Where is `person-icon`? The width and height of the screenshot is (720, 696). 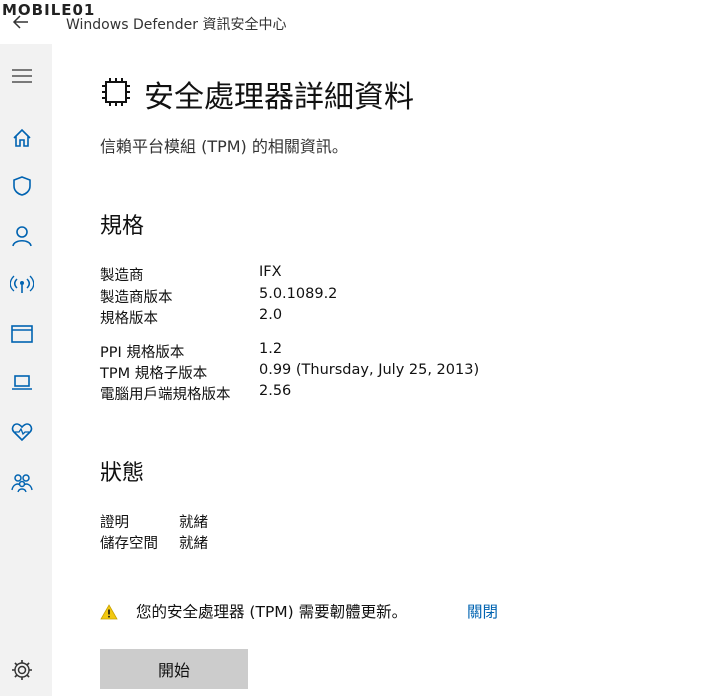
person-icon is located at coordinates (22, 236).